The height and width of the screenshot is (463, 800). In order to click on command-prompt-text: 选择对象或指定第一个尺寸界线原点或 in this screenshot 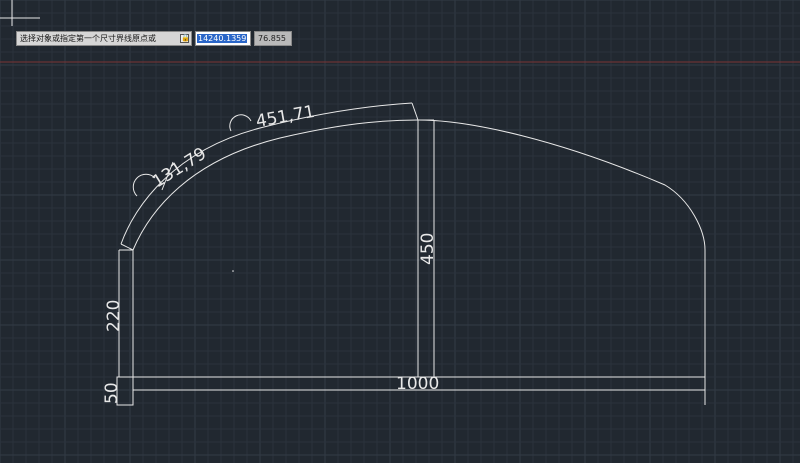, I will do `click(88, 38)`.